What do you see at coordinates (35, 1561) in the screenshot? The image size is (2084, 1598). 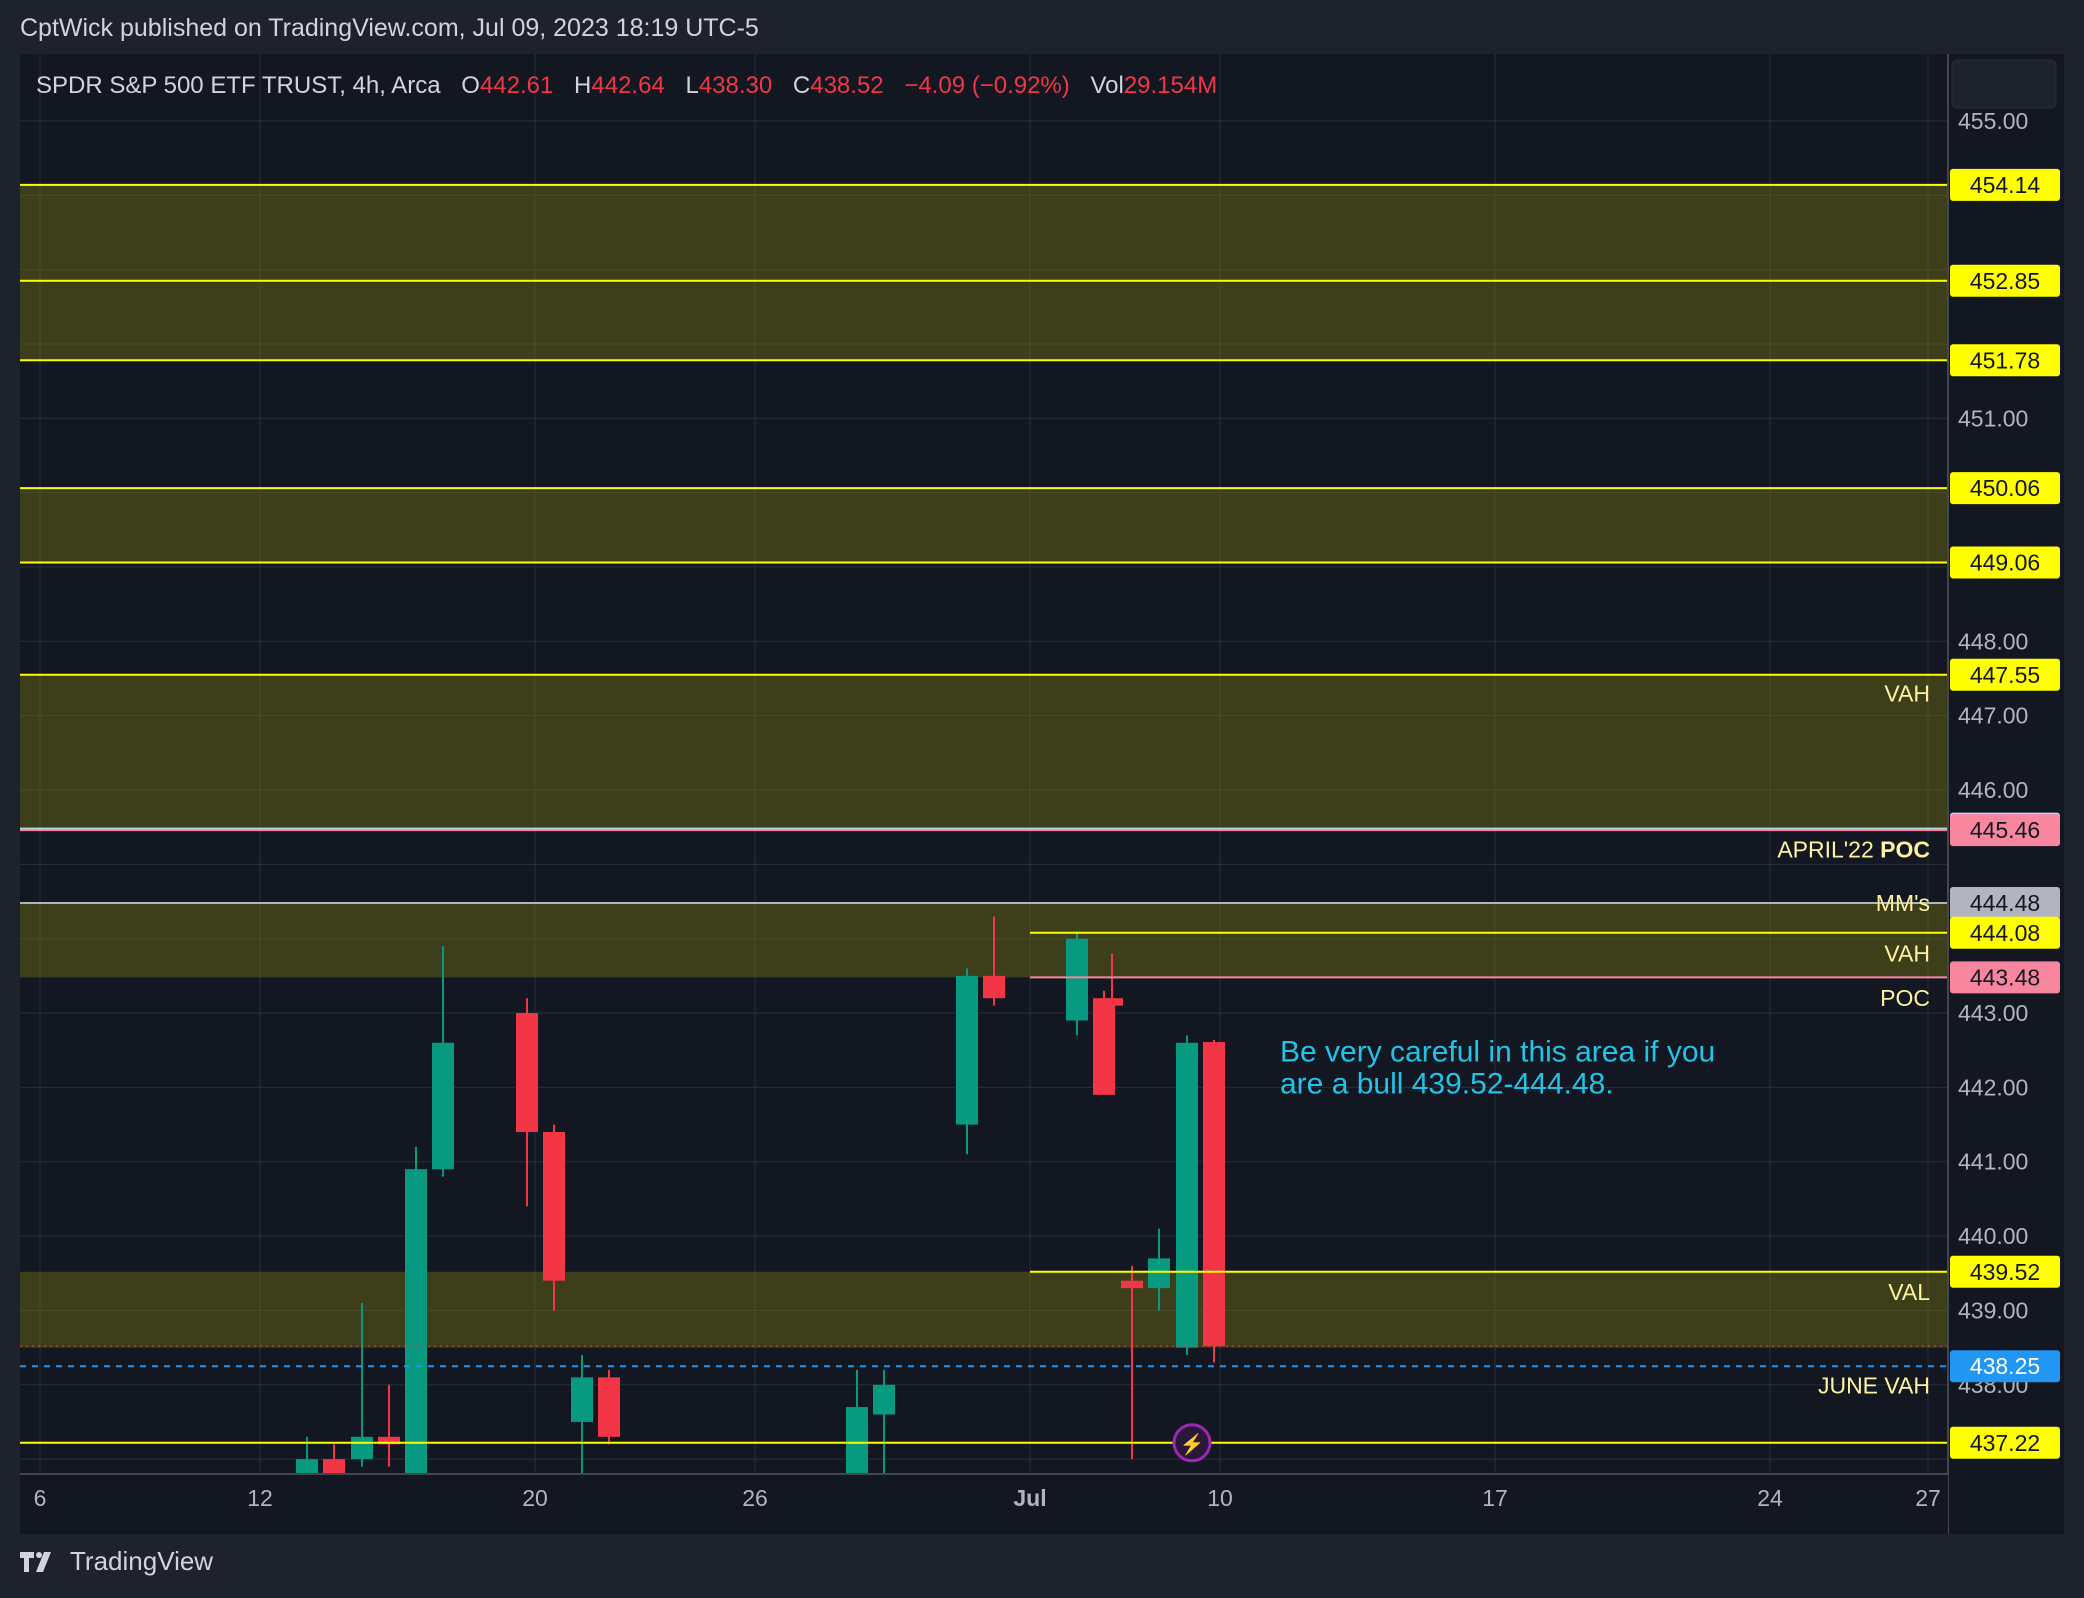 I see `tradingview-logo-icon` at bounding box center [35, 1561].